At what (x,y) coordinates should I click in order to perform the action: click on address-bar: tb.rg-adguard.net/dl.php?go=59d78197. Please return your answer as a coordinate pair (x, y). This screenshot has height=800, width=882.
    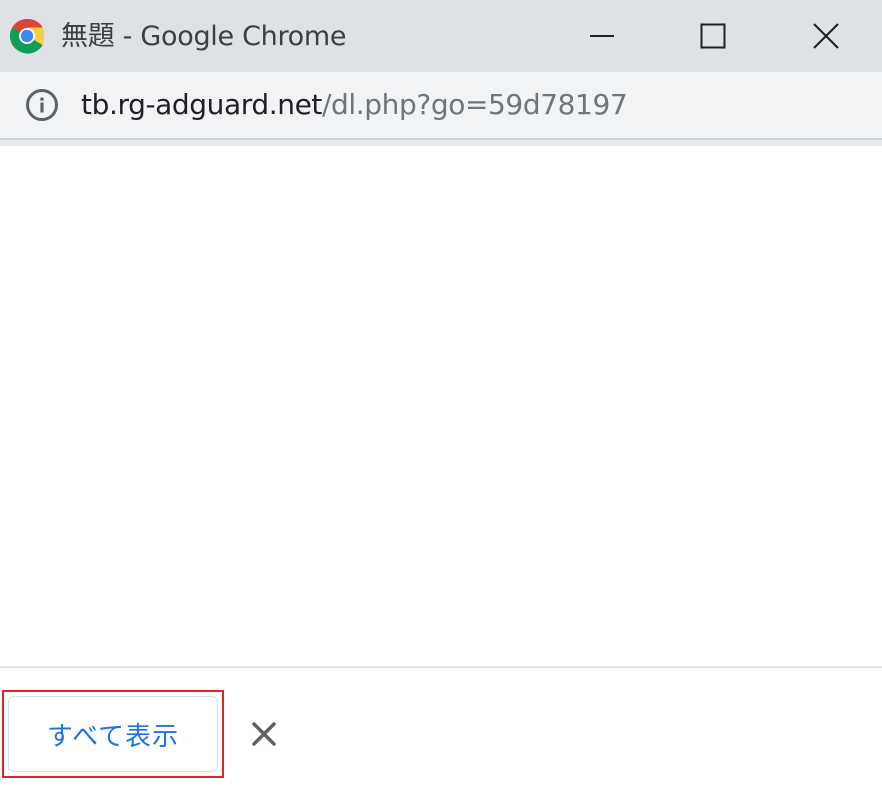
    Looking at the image, I should click on (441, 106).